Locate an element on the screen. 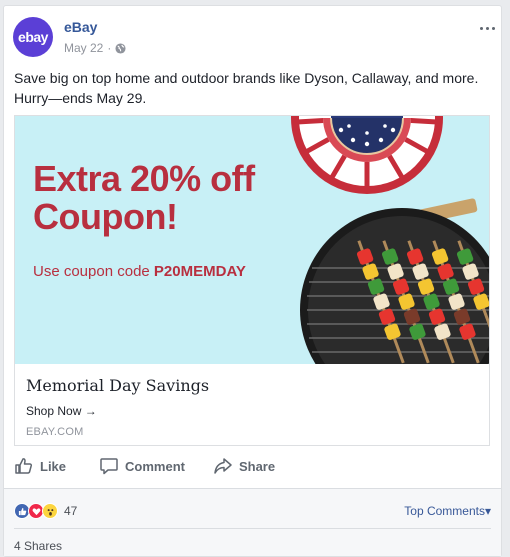 The width and height of the screenshot is (510, 557). share-label: Share is located at coordinates (257, 466).